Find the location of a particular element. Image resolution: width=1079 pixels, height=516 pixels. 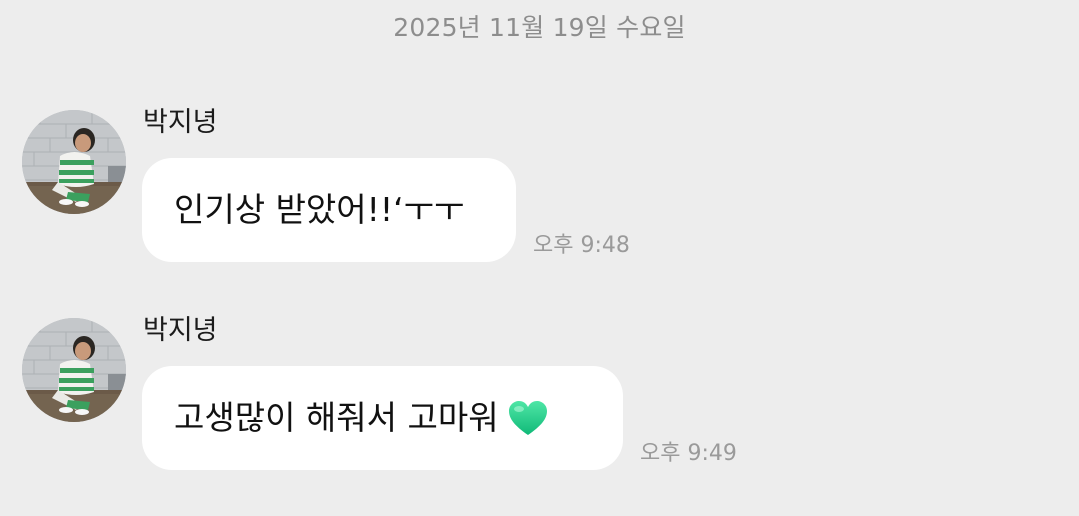

message-bubble: 인기상 받았어!!‘ㅜㅜ is located at coordinates (329, 210).